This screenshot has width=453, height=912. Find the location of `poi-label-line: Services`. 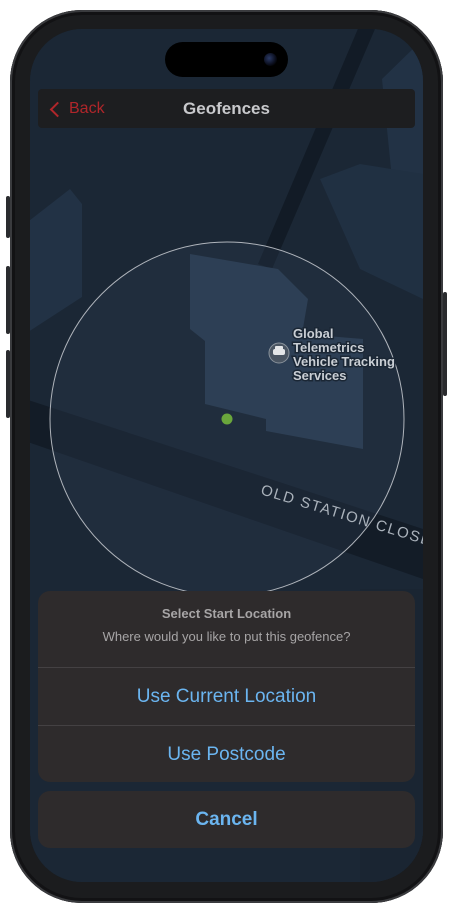

poi-label-line: Services is located at coordinates (320, 375).